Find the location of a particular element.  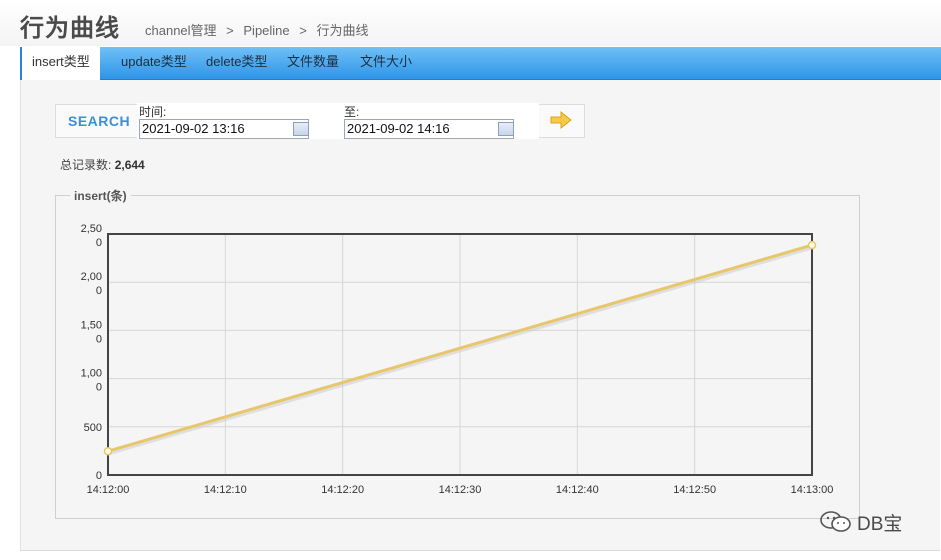

tab-delete: delete类型 is located at coordinates (236, 63).